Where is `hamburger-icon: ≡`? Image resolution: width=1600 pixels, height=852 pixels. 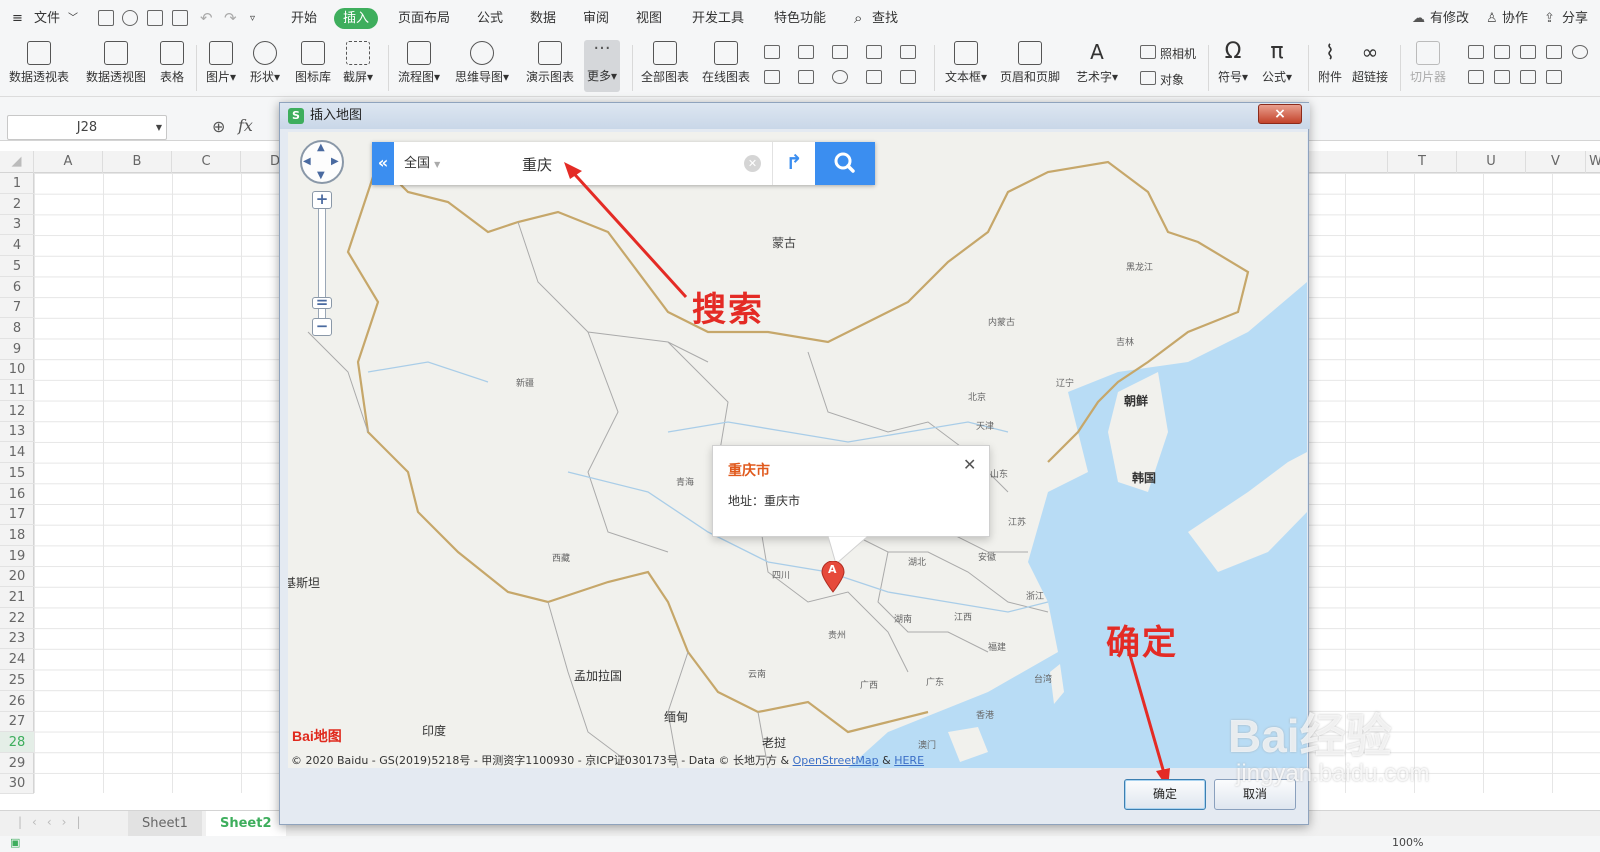
hamburger-icon: ≡ is located at coordinates (17, 18).